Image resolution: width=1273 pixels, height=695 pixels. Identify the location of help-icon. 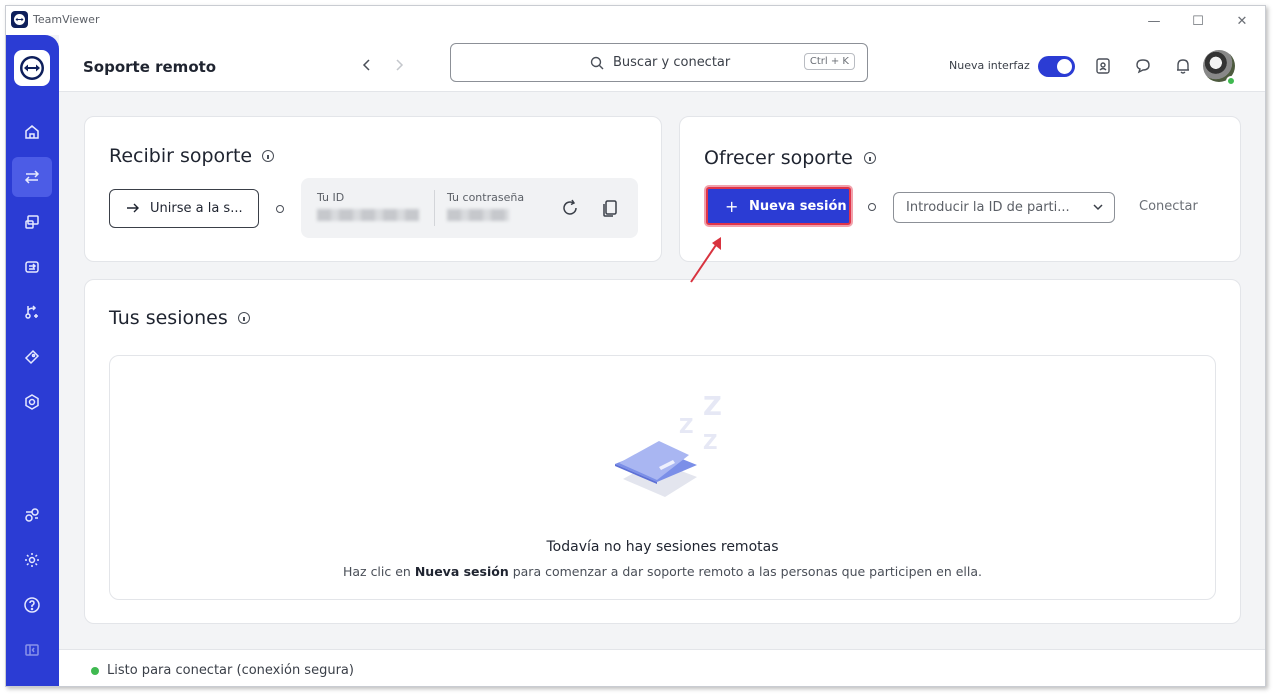
(32, 605).